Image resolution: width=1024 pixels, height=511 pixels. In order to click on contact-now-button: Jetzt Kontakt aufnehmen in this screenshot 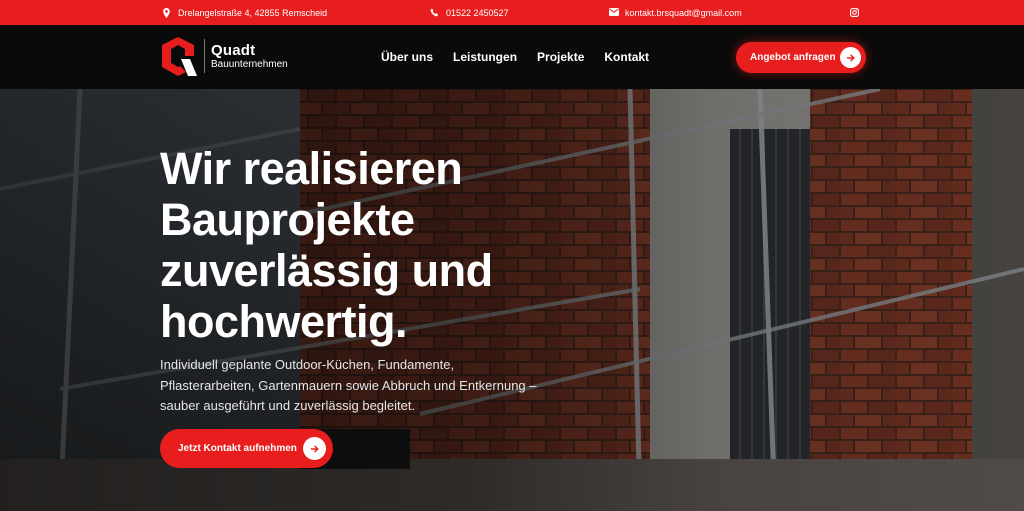, I will do `click(246, 448)`.